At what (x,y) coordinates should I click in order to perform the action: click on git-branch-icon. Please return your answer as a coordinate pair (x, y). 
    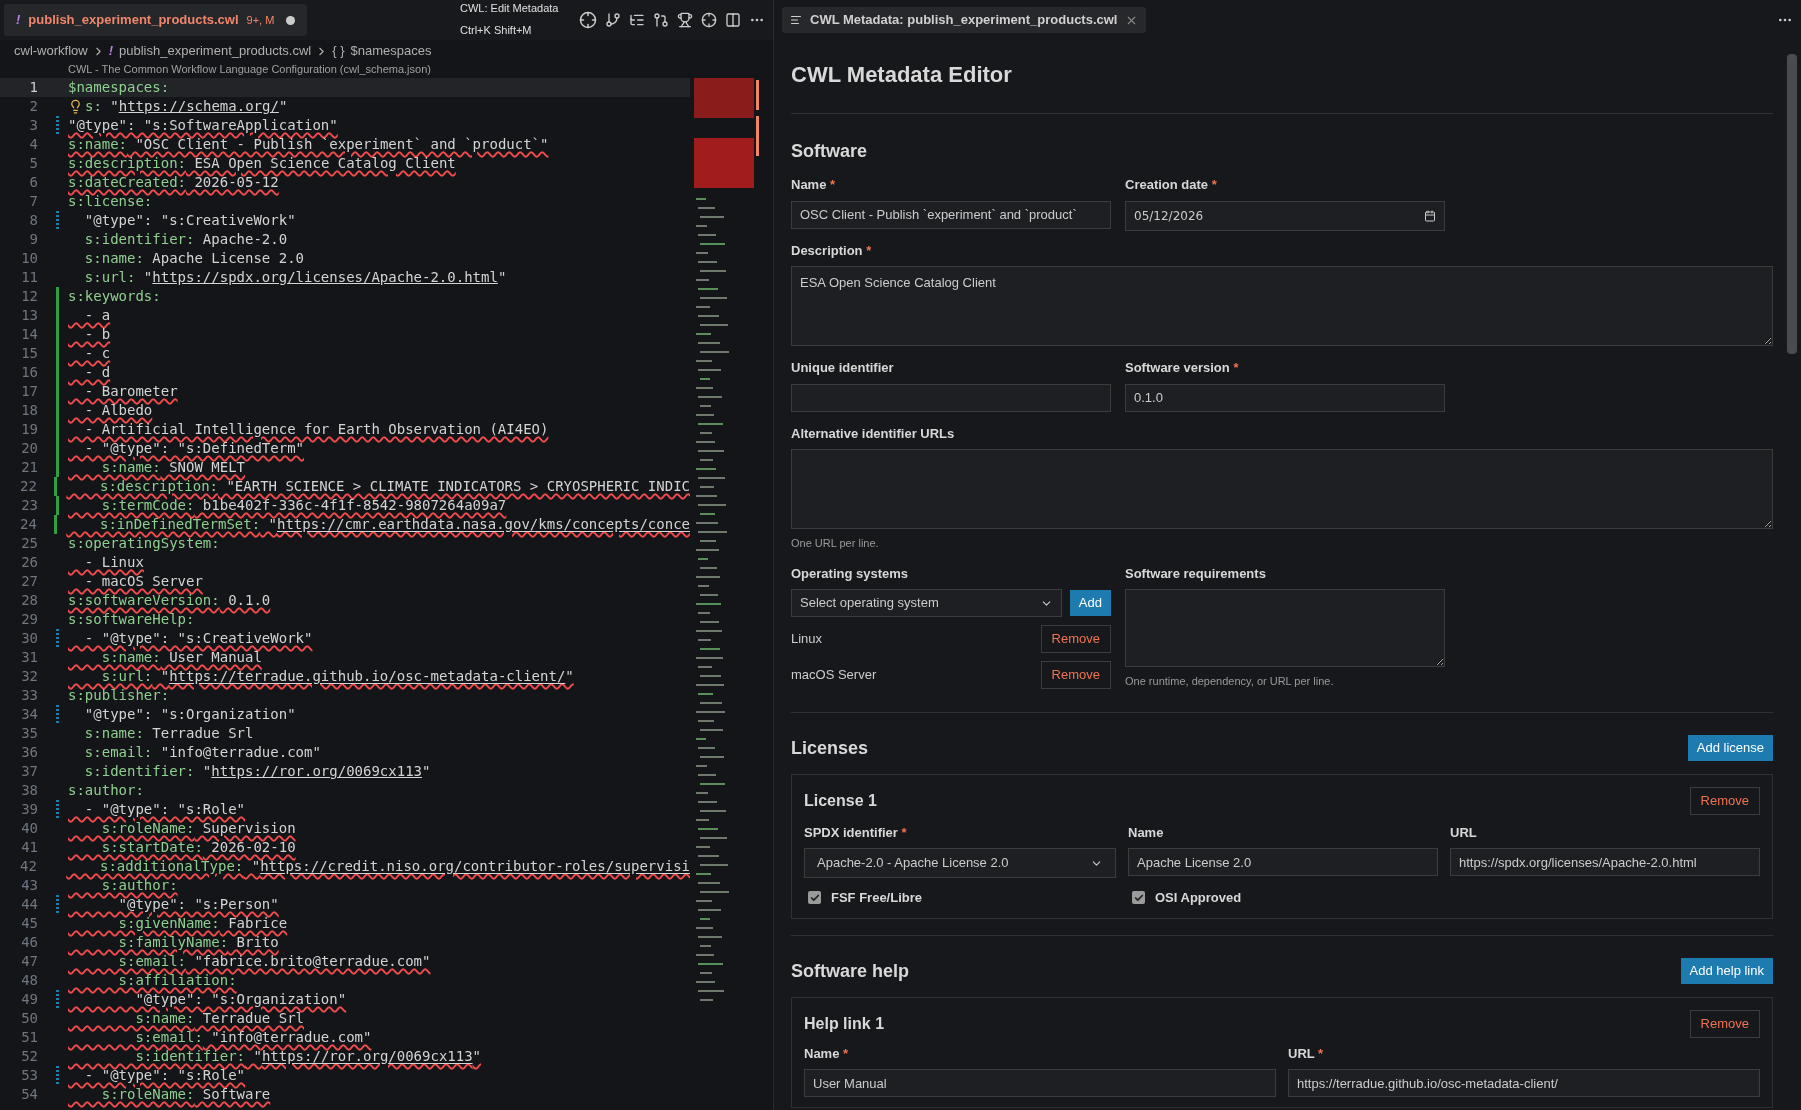
    Looking at the image, I should click on (613, 20).